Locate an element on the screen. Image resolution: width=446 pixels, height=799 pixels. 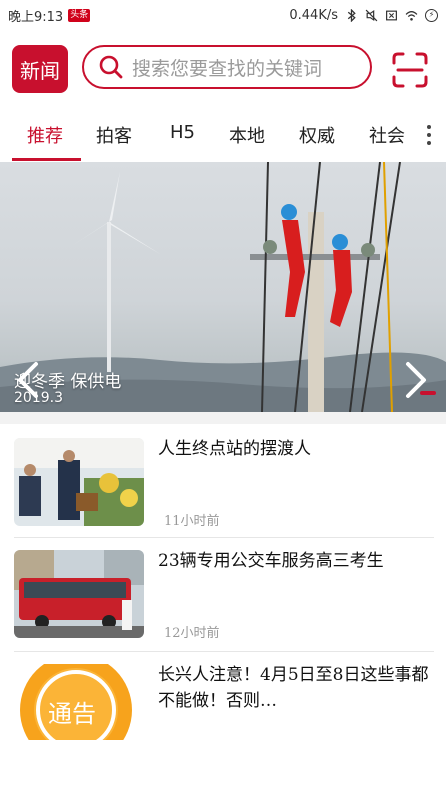
status-left: 晚上9:13 头条 is located at coordinates (49, 15).